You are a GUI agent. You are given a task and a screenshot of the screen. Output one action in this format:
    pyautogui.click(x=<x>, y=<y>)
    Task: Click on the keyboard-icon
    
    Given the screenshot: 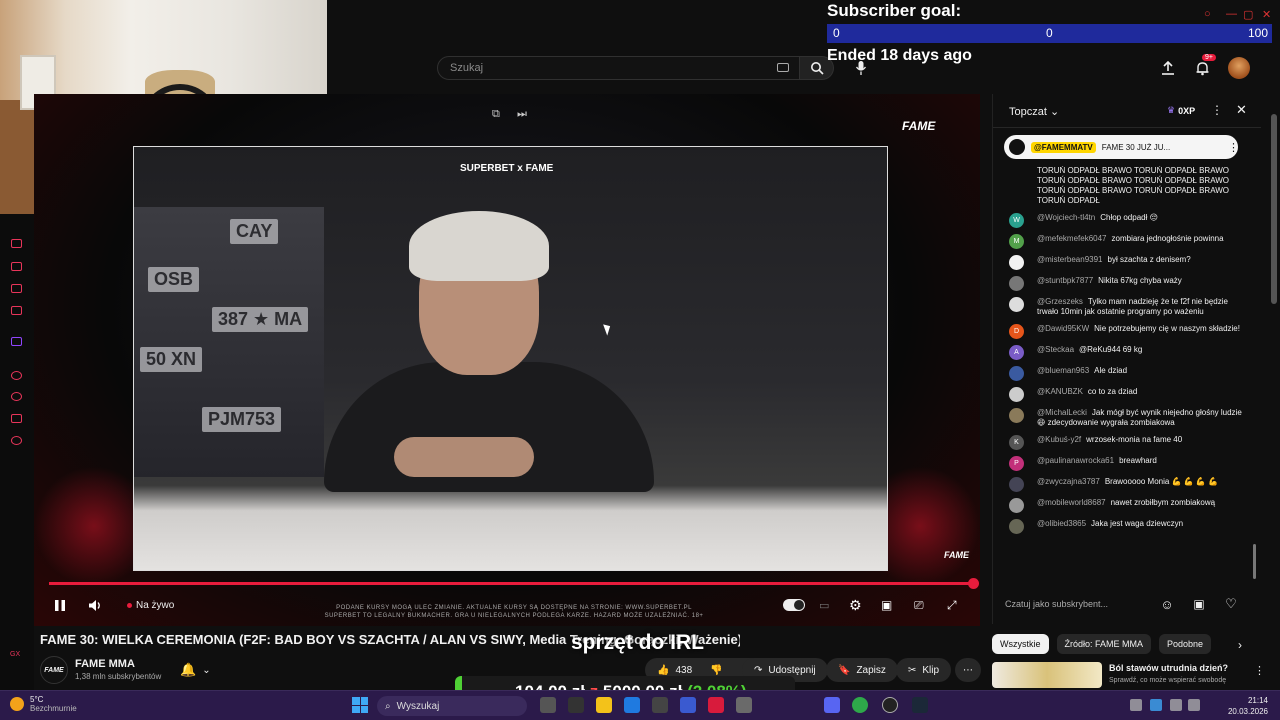 What is the action you would take?
    pyautogui.click(x=783, y=67)
    